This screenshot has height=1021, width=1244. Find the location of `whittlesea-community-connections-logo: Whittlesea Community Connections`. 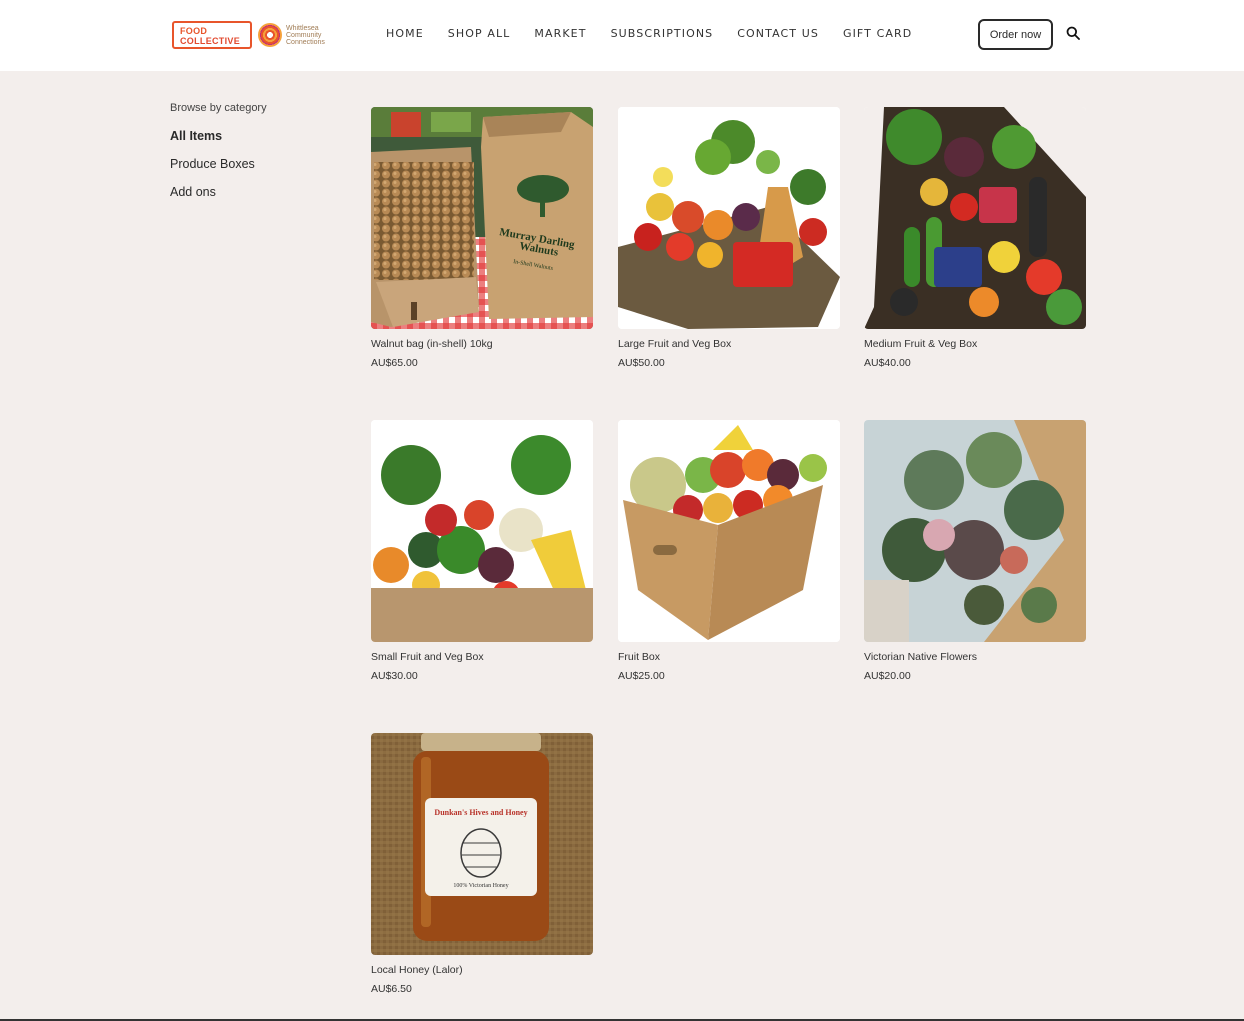

whittlesea-community-connections-logo: Whittlesea Community Connections is located at coordinates (298, 35).